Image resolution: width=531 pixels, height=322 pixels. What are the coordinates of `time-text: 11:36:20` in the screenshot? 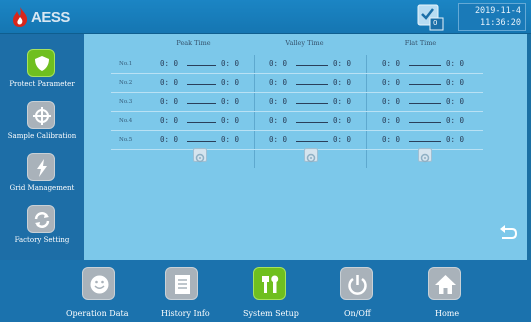 It's located at (500, 23).